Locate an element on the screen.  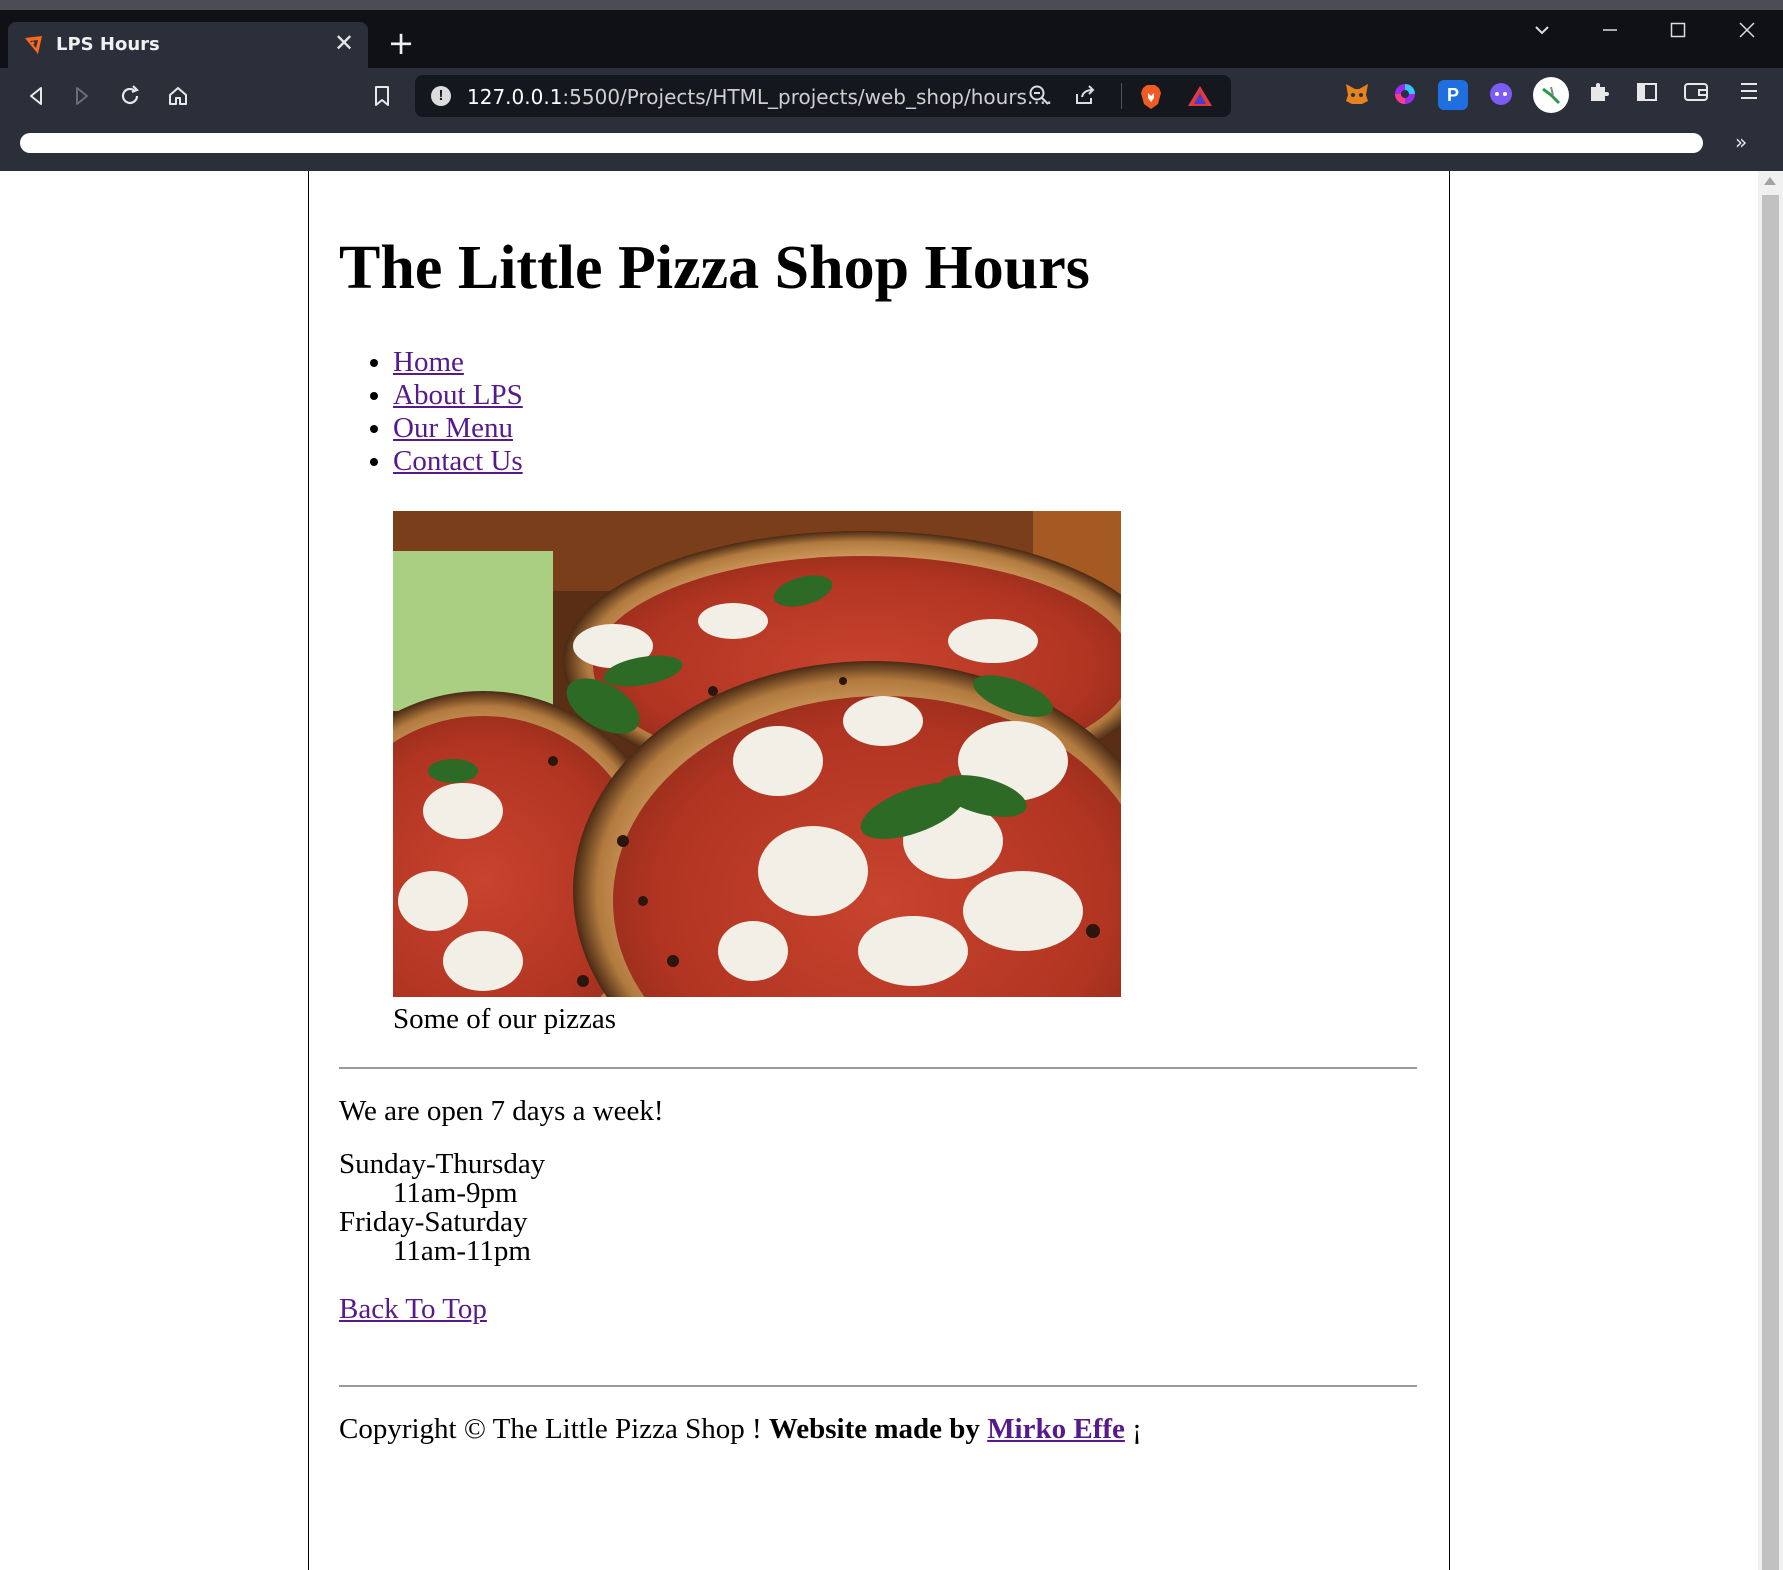
back-to-top-row: Back To Top is located at coordinates (413, 1309).